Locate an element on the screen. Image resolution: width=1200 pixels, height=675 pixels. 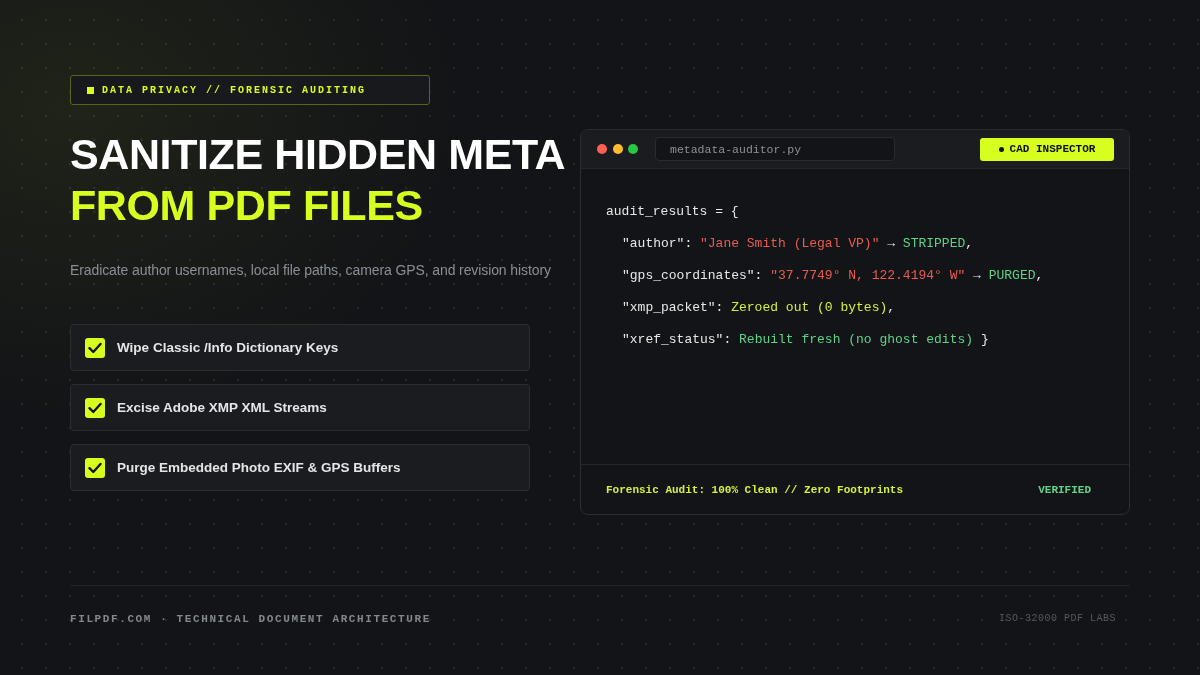
footer-credit: FILPDF.COM · TECHNICAL DOCUMENT ARCHITECTURE is located at coordinates (250, 619).